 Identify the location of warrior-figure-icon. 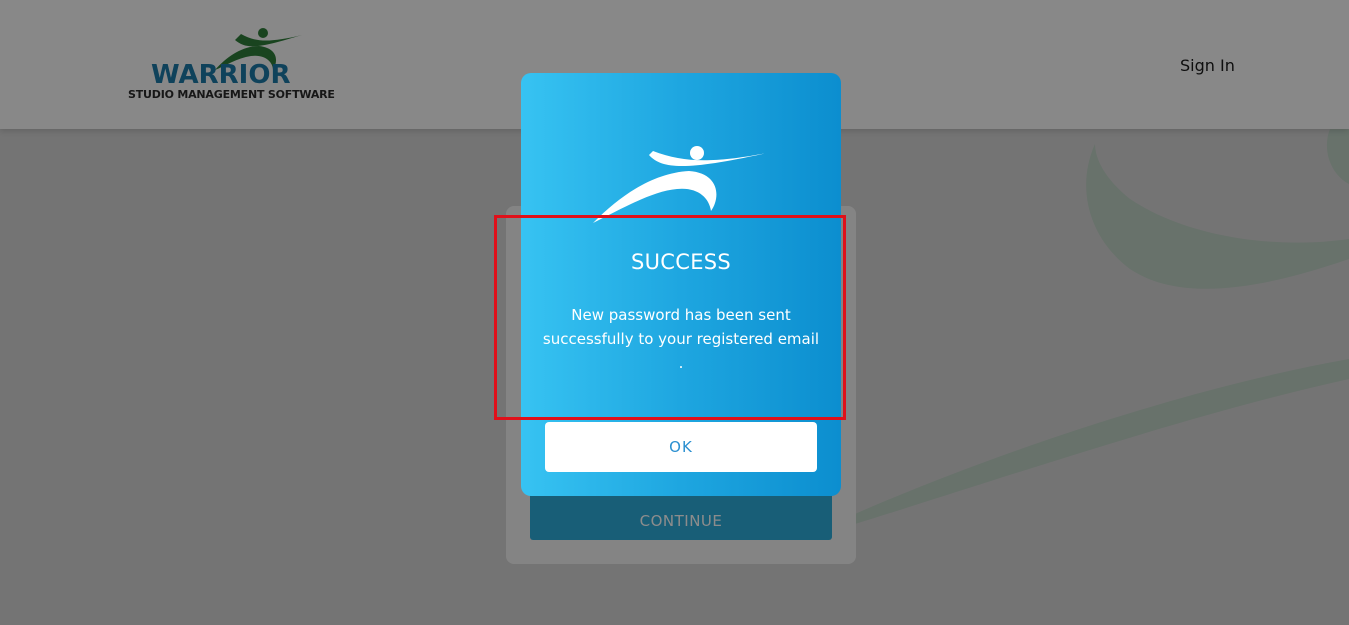
(680, 184).